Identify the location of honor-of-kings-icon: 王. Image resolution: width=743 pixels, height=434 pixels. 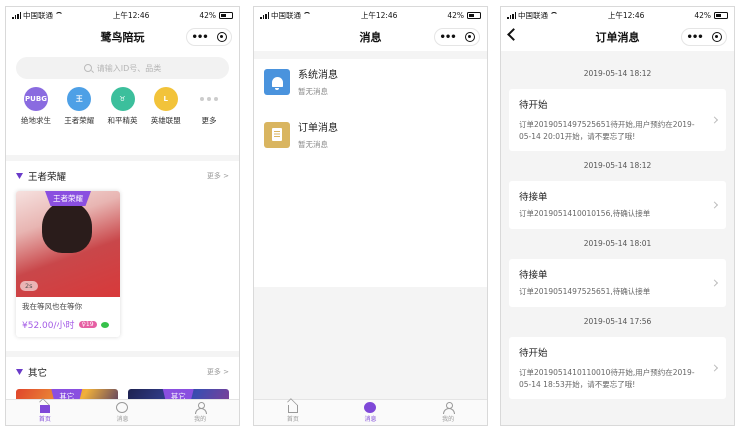
(79, 99).